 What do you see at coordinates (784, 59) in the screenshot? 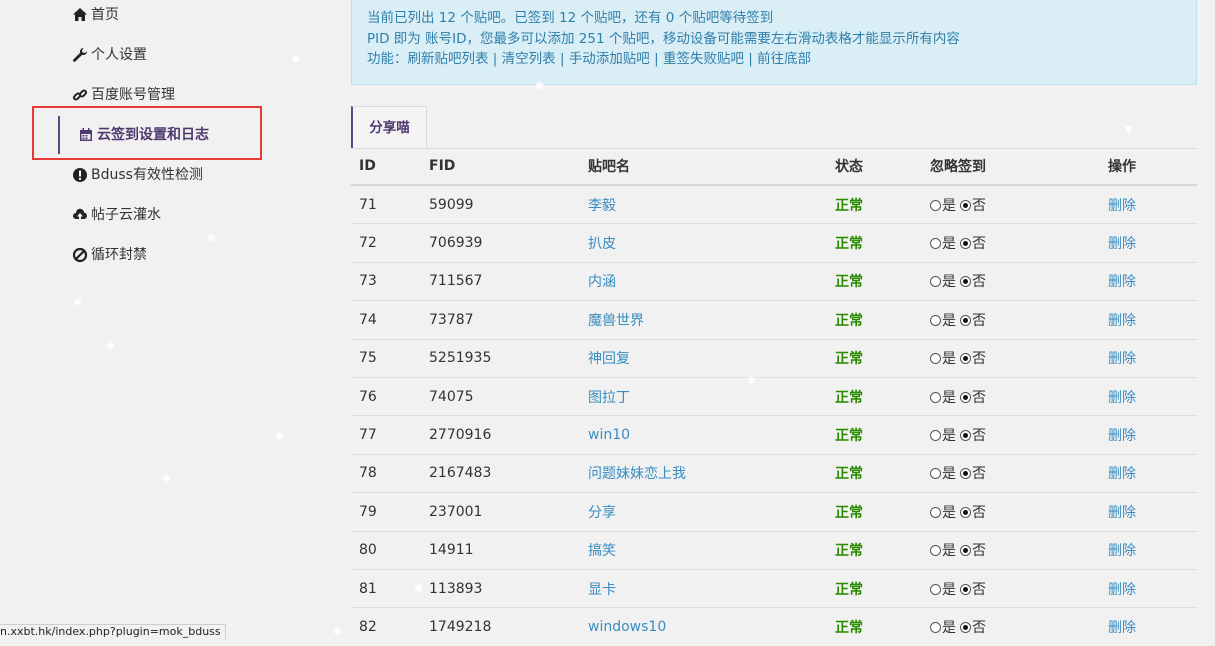
I see `go-bottom-link: 前往底部` at bounding box center [784, 59].